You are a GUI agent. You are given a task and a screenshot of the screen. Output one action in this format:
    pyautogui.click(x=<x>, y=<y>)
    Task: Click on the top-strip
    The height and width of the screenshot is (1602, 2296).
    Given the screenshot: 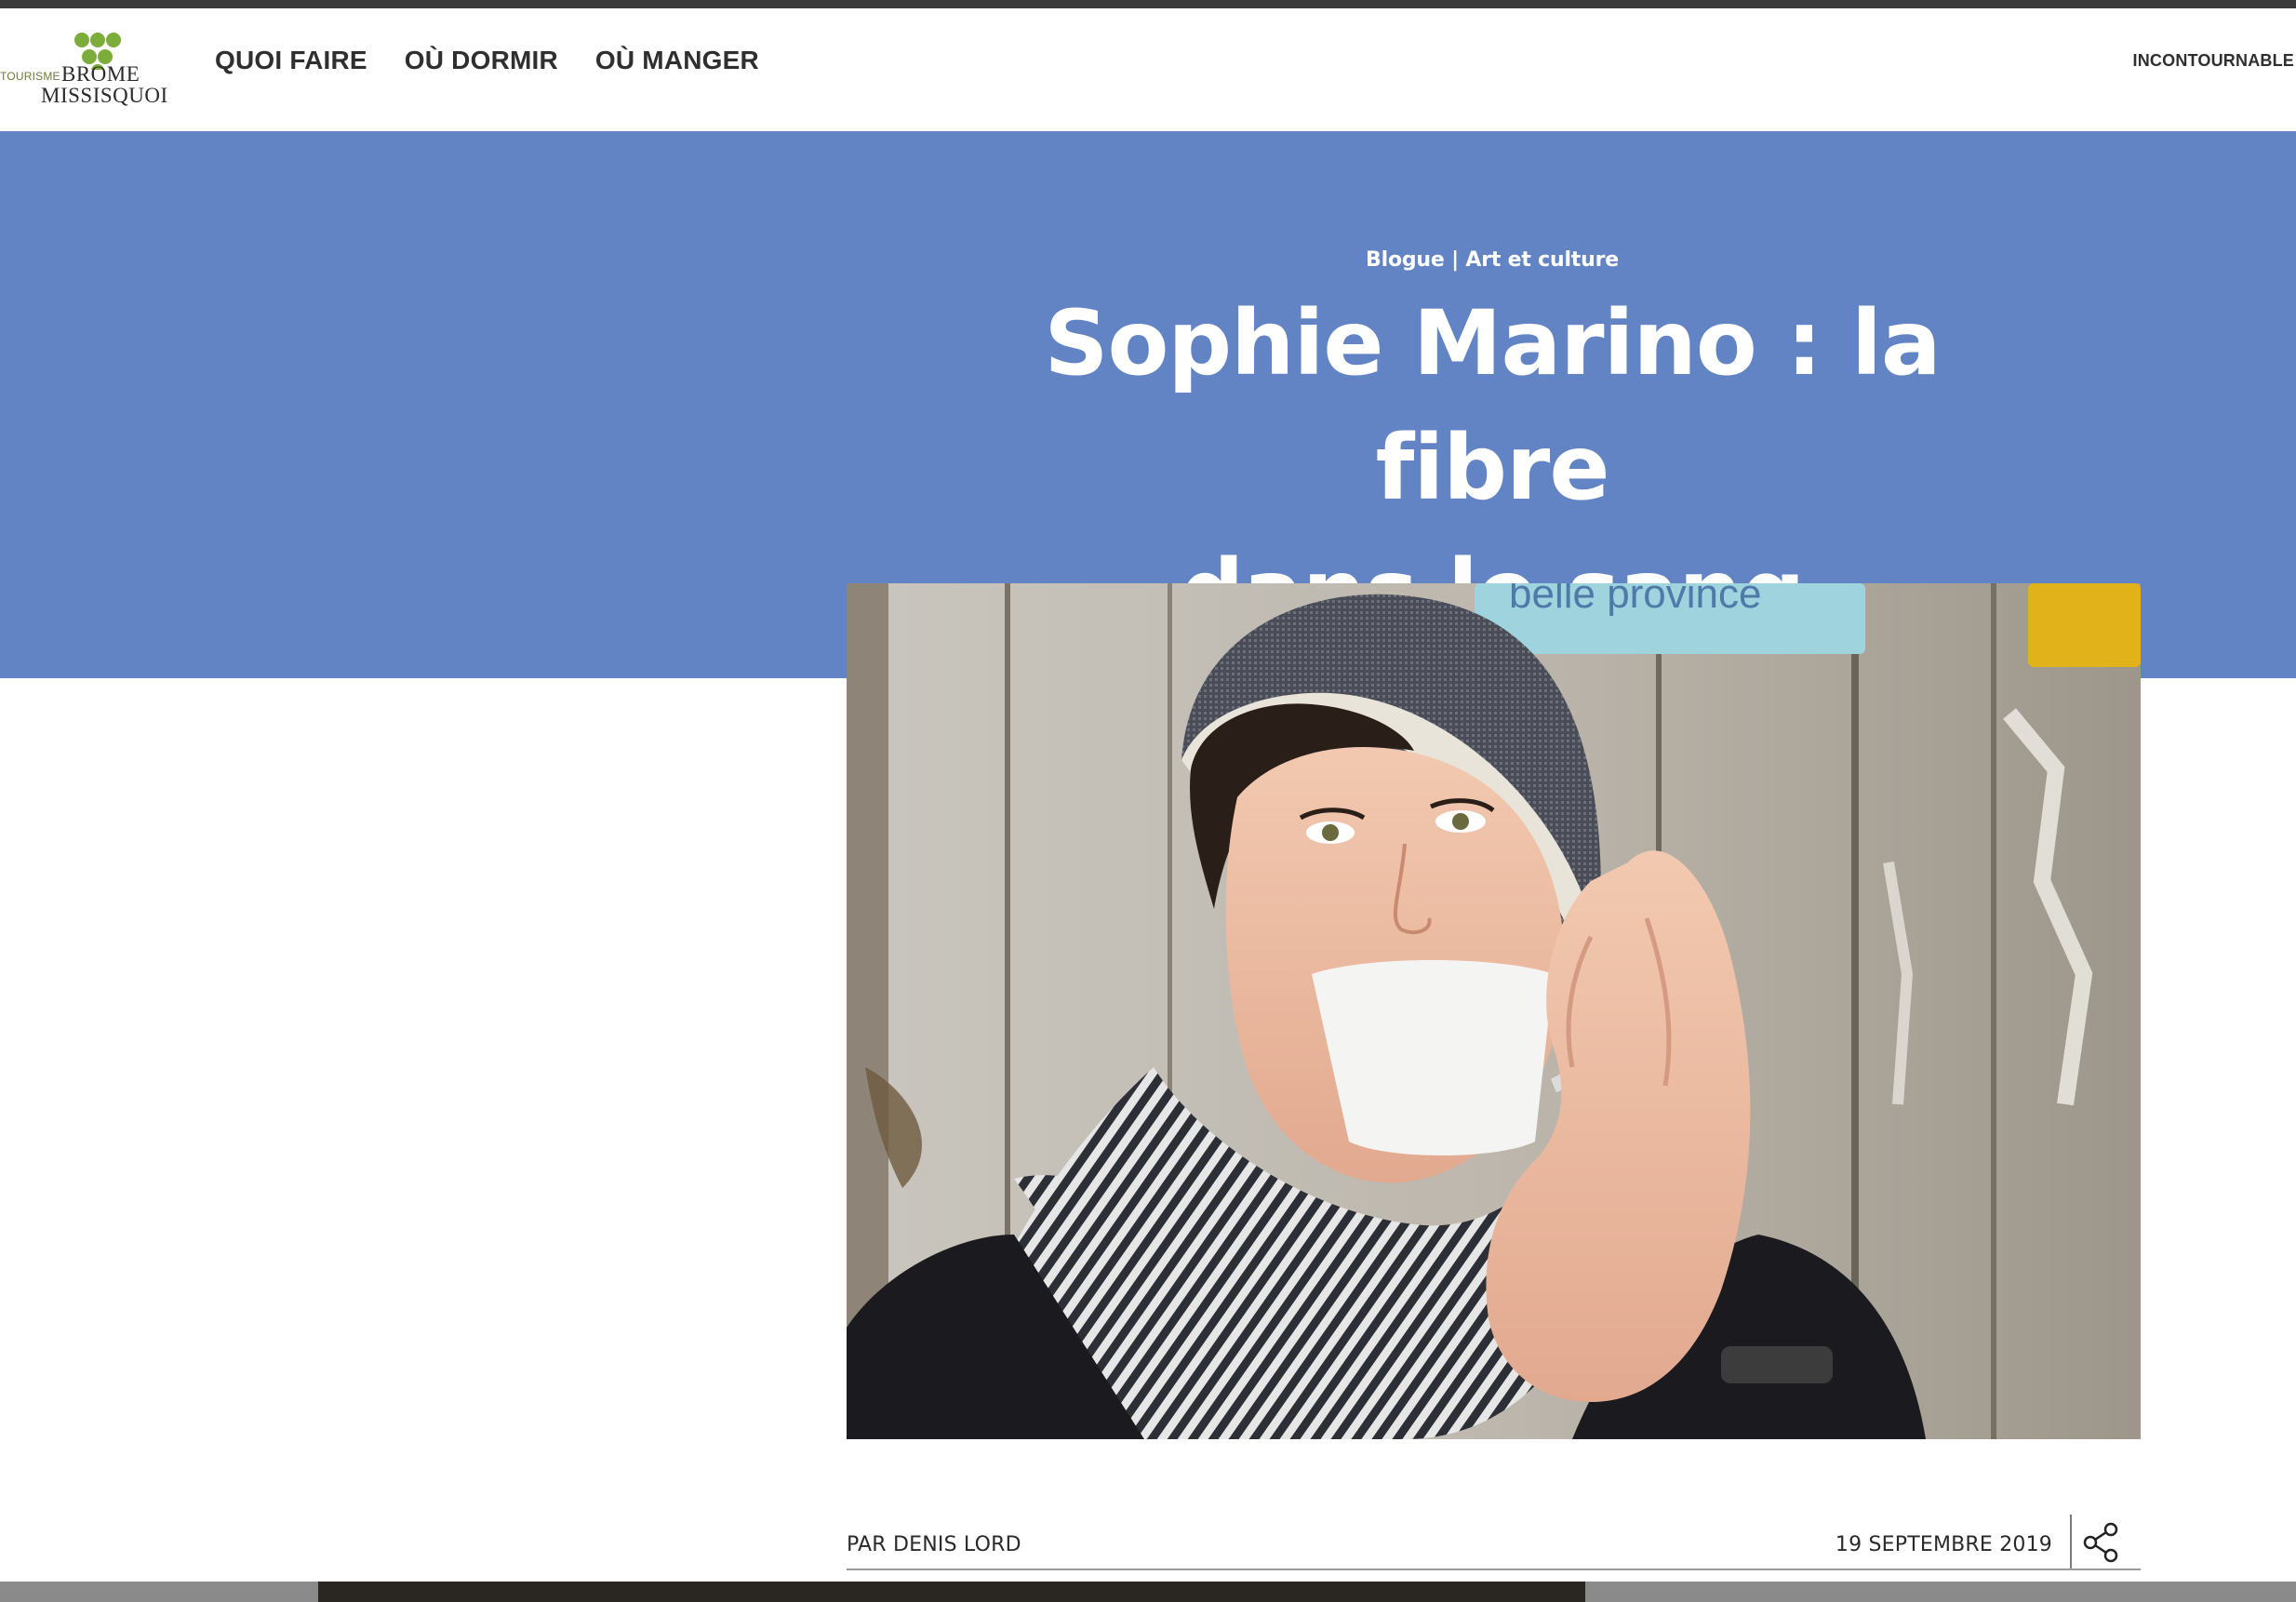 What is the action you would take?
    pyautogui.click(x=1148, y=4)
    